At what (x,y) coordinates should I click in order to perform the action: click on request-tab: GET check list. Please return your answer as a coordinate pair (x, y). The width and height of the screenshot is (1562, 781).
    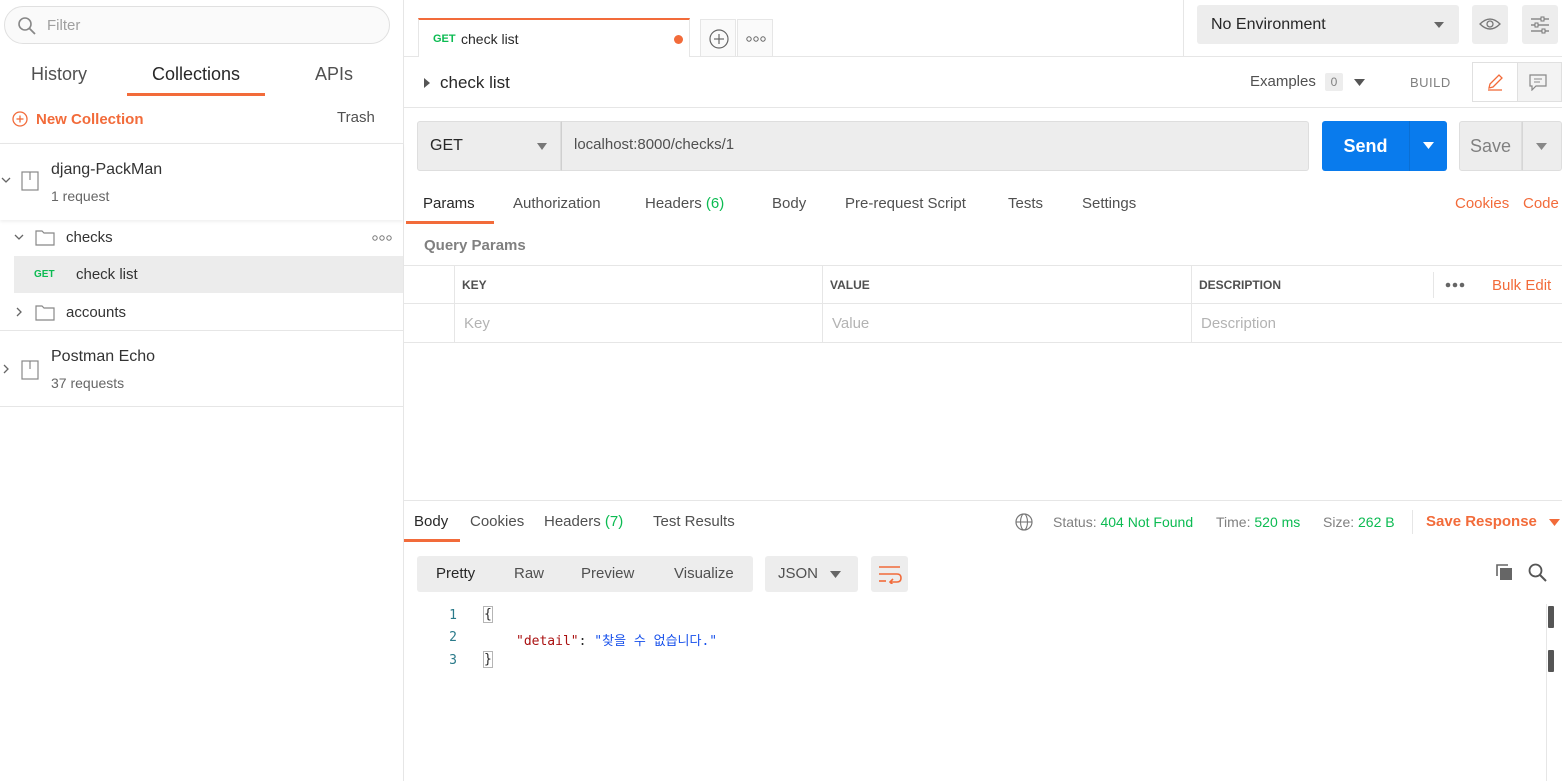
    Looking at the image, I should click on (554, 37).